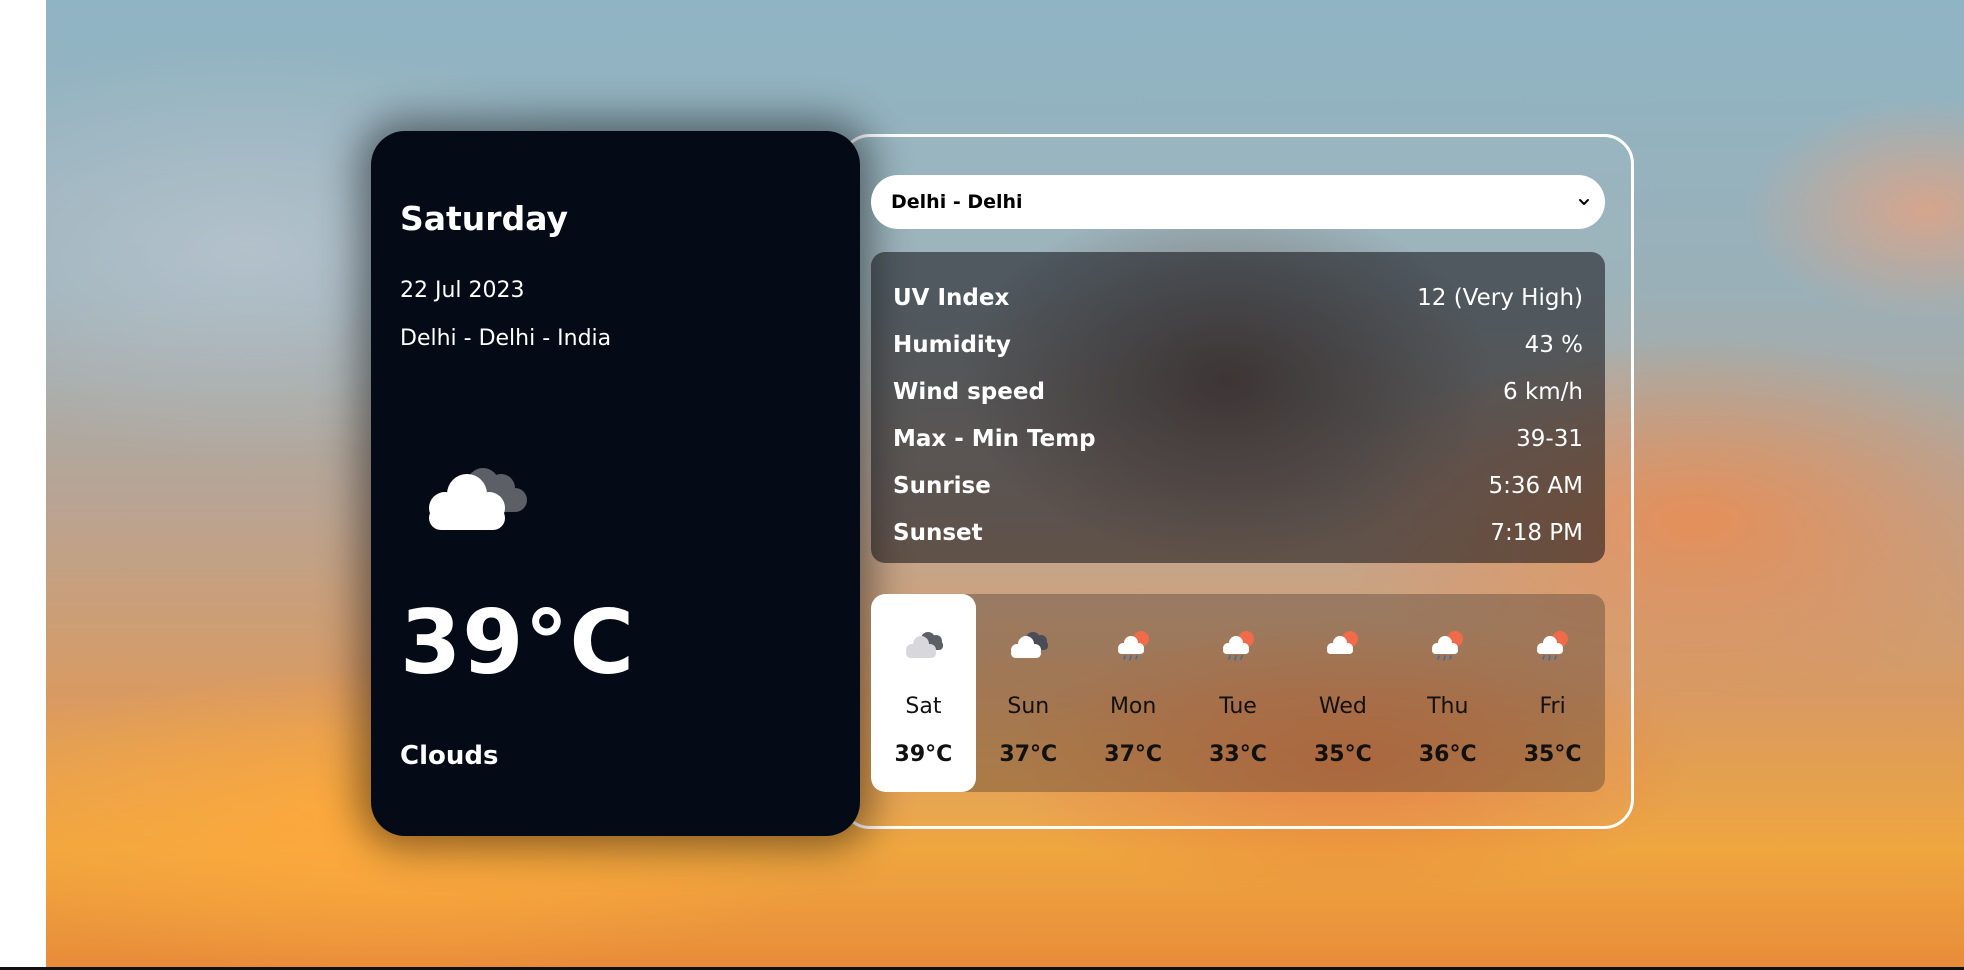  Describe the element at coordinates (506, 338) in the screenshot. I see `current-location: Delhi - Delhi - India` at that location.